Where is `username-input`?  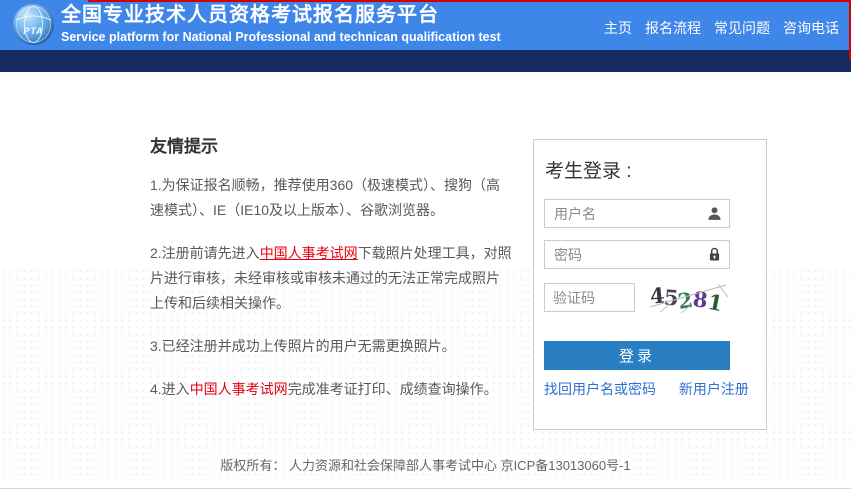
username-input is located at coordinates (637, 213).